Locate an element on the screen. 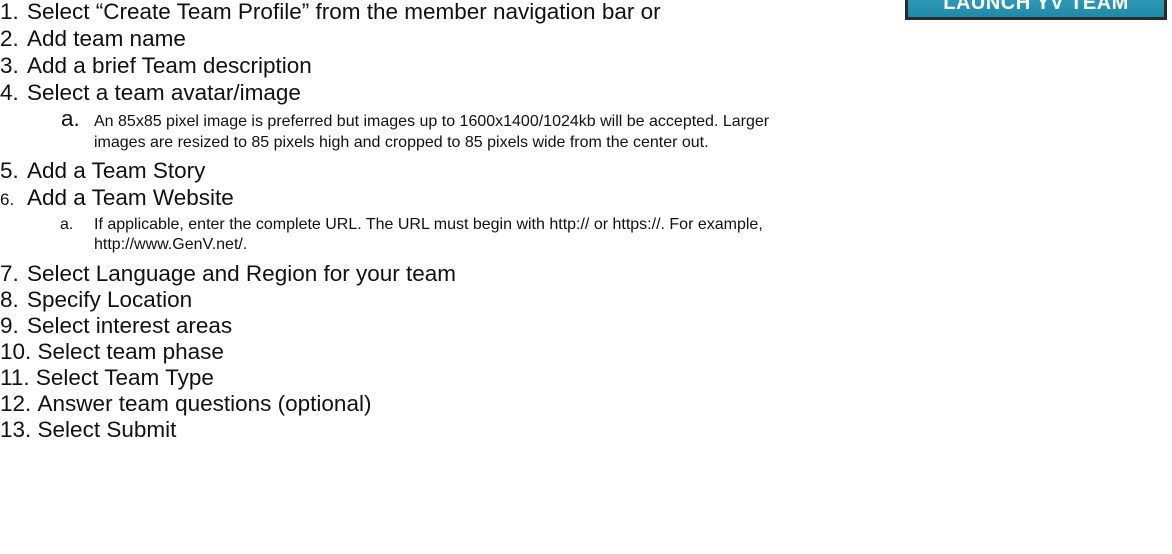  step-4: 4. Select a team avatar/image is located at coordinates (150, 92).